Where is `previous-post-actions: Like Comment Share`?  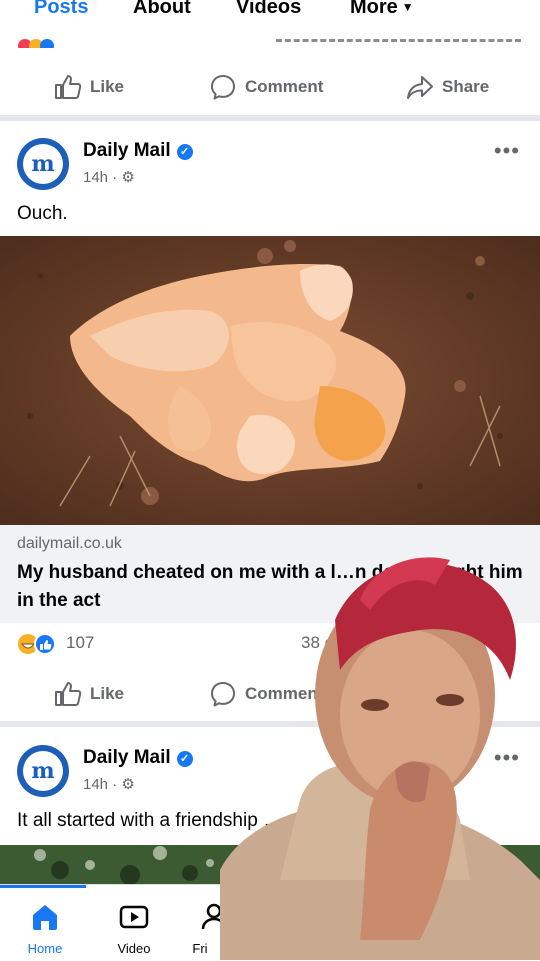
previous-post-actions: Like Comment Share is located at coordinates (270, 87).